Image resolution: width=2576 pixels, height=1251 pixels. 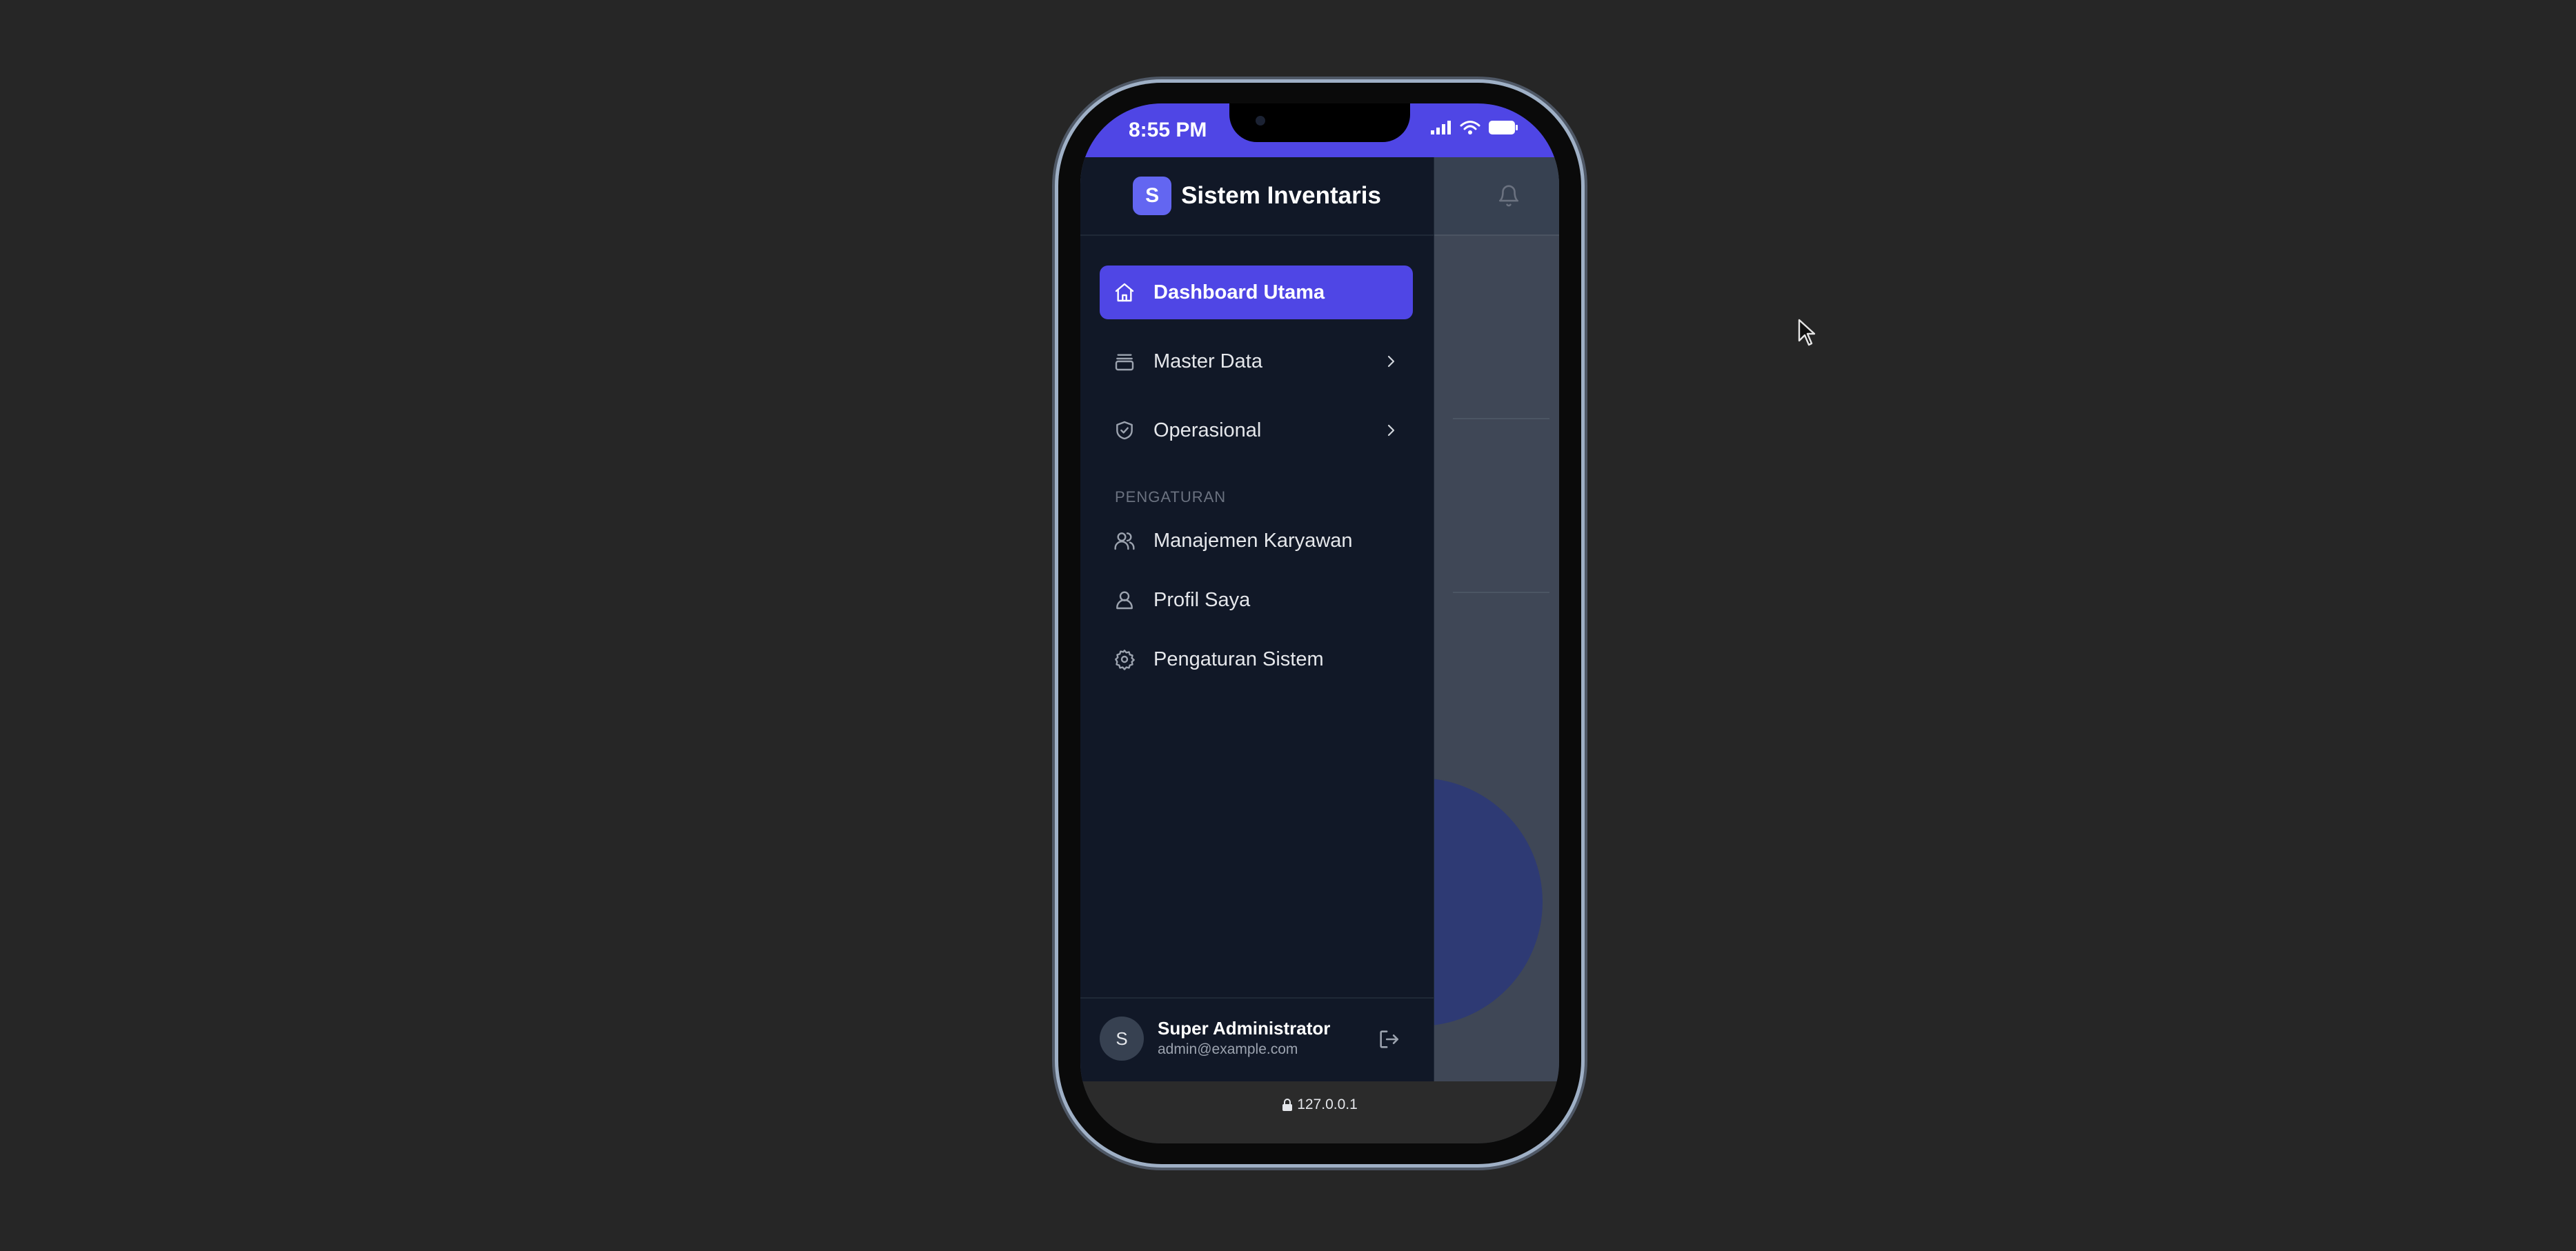 I want to click on brand-title: Sistem Inventaris, so click(x=1281, y=195).